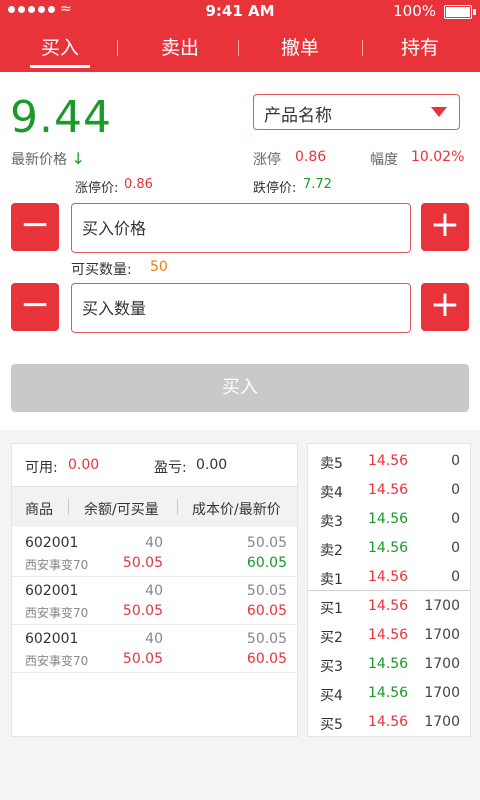  Describe the element at coordinates (331, 551) in the screenshot. I see `level-label: 卖2` at that location.